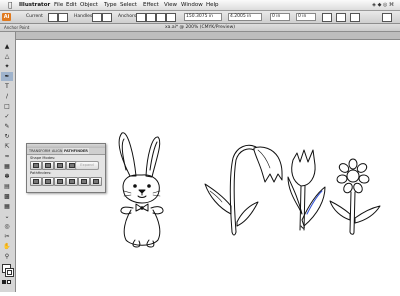 The image size is (400, 296). I want to click on menu-view: View, so click(170, 5).